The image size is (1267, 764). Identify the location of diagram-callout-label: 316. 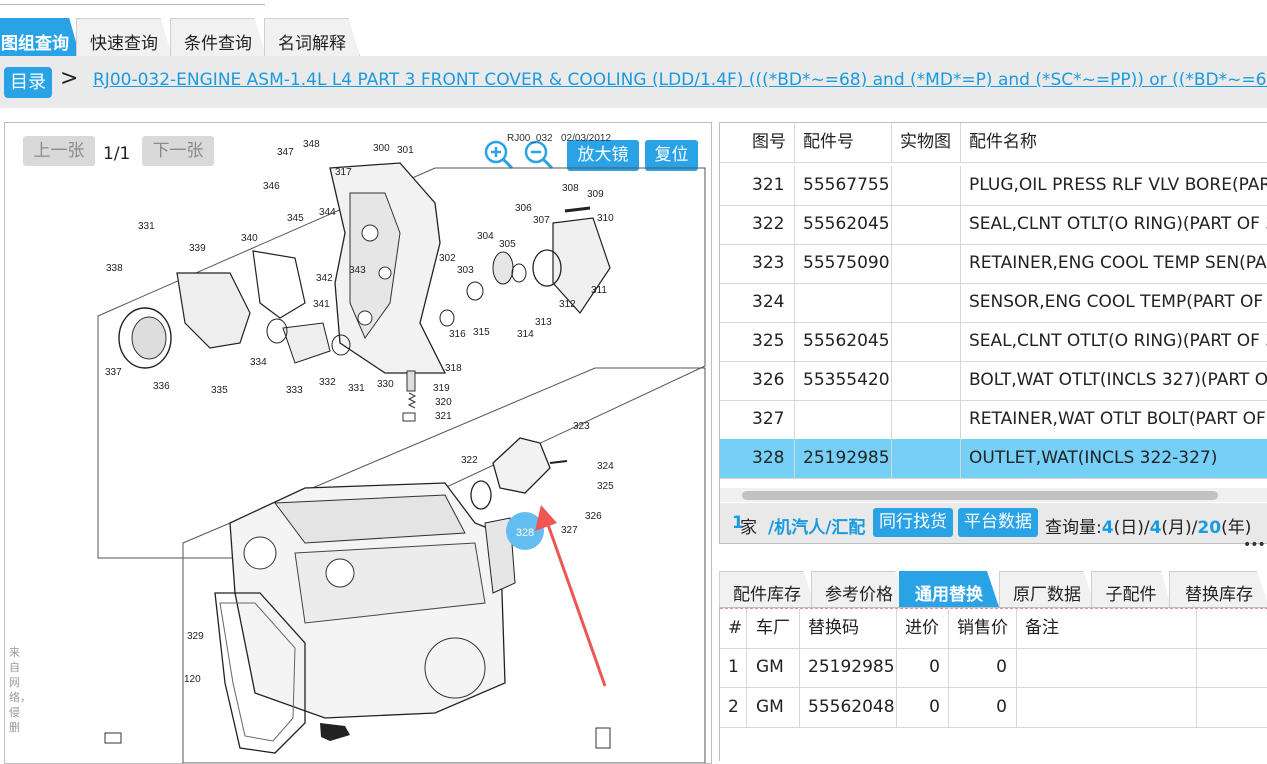
(457, 334).